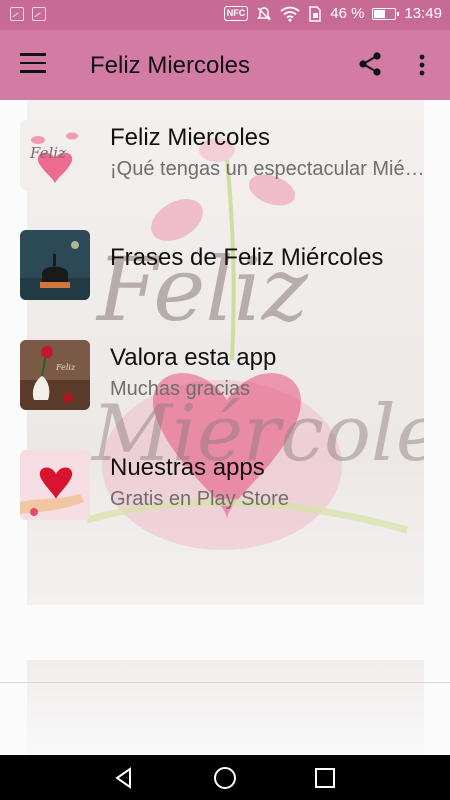 The width and height of the screenshot is (450, 800). I want to click on home-icon, so click(225, 778).